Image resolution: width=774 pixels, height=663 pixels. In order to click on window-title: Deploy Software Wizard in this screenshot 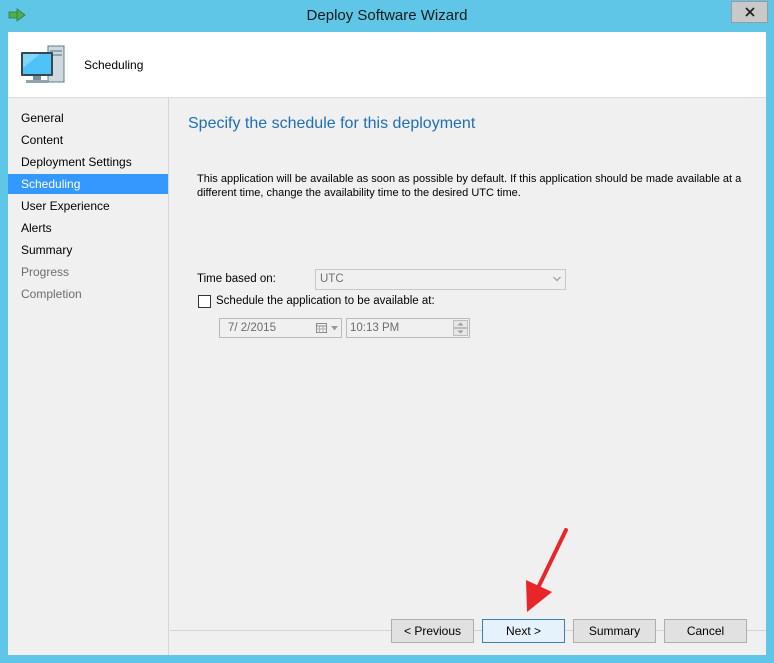, I will do `click(387, 15)`.